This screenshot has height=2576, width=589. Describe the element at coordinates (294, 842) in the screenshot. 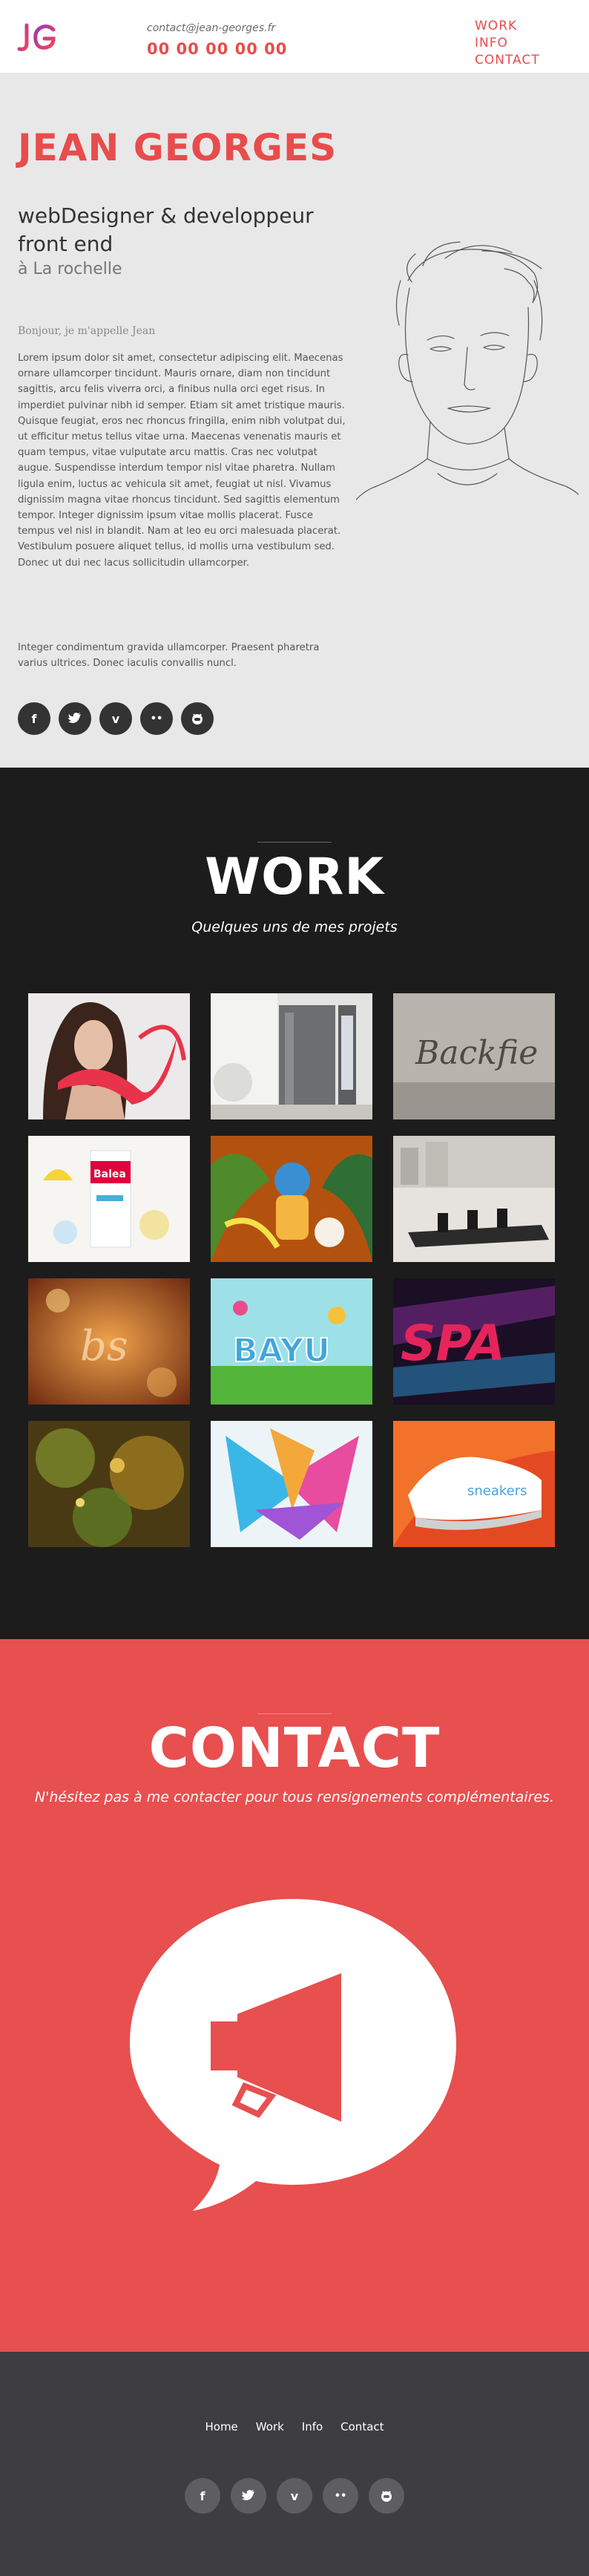

I see `work-divider` at that location.